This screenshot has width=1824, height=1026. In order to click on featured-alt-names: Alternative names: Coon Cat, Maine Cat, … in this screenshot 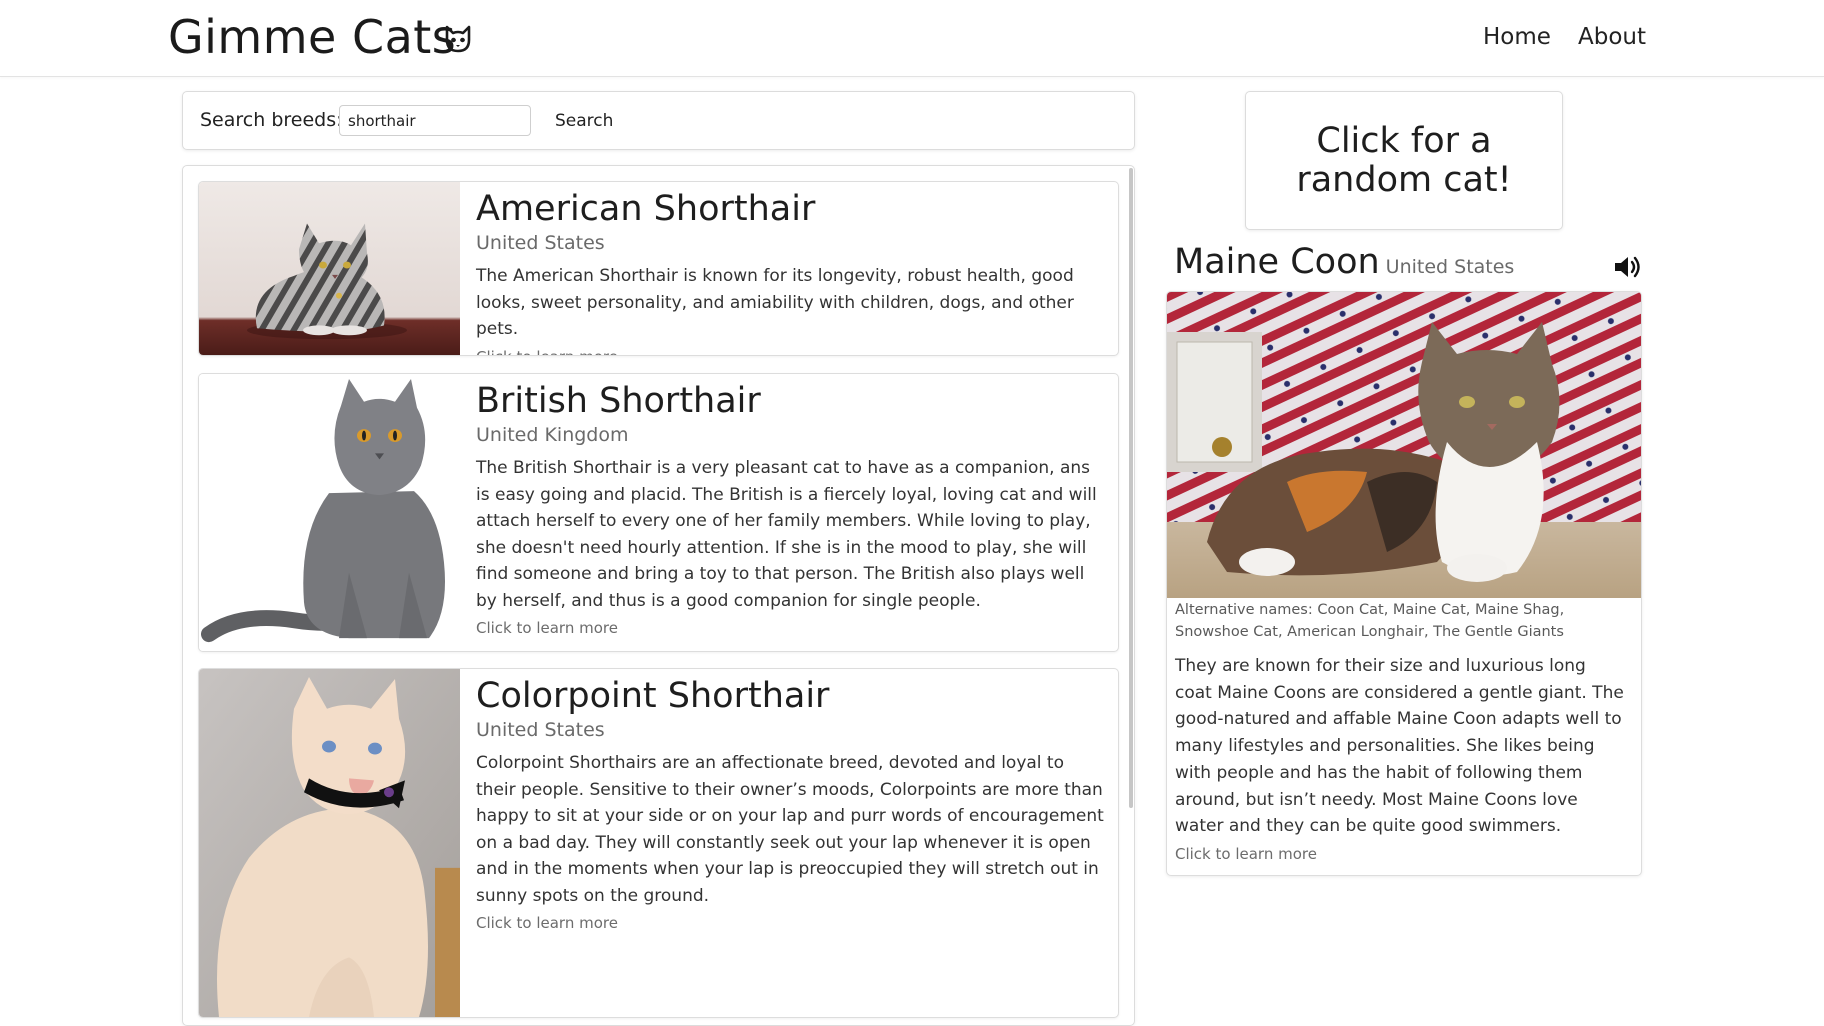, I will do `click(1370, 621)`.